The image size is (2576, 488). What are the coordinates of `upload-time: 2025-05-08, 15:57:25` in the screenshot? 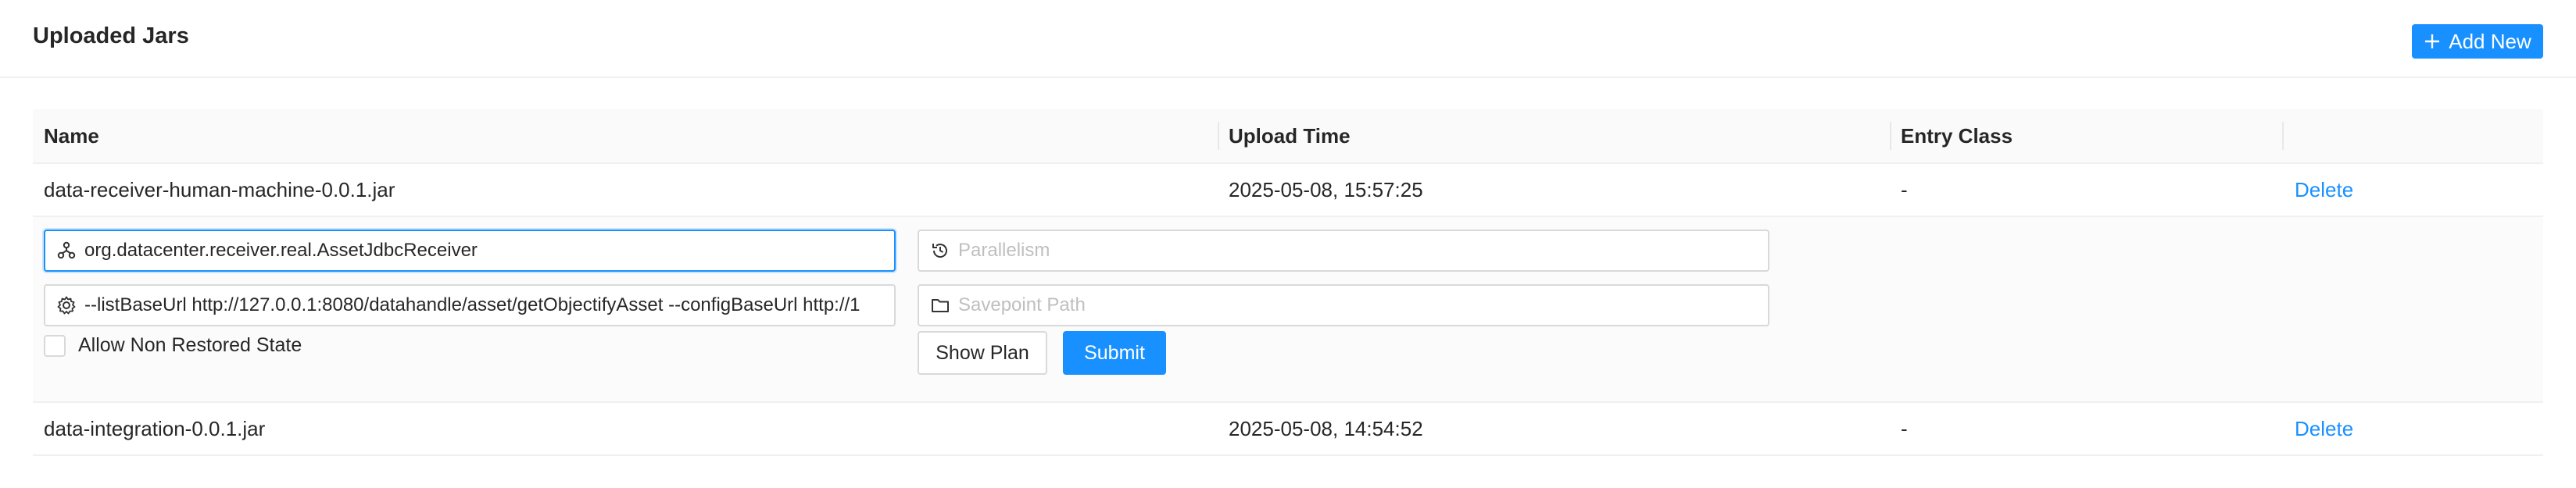 It's located at (1326, 190).